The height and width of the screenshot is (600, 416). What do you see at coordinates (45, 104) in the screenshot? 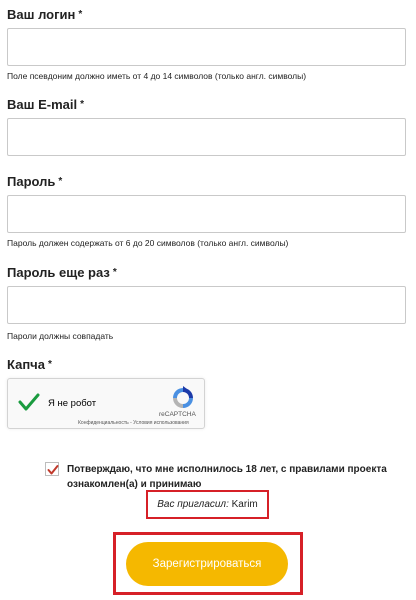
I see `email-label: Ваш E-mail *` at bounding box center [45, 104].